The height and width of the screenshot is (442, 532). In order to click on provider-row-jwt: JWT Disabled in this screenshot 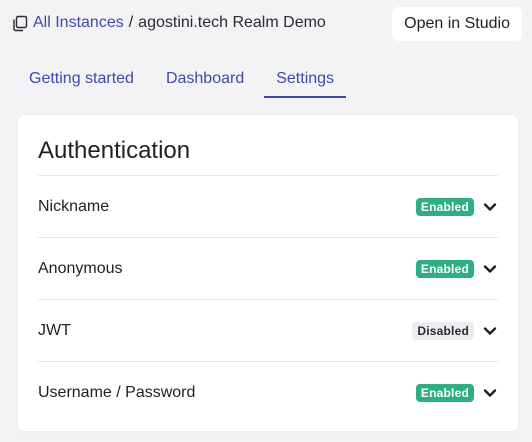, I will do `click(268, 331)`.